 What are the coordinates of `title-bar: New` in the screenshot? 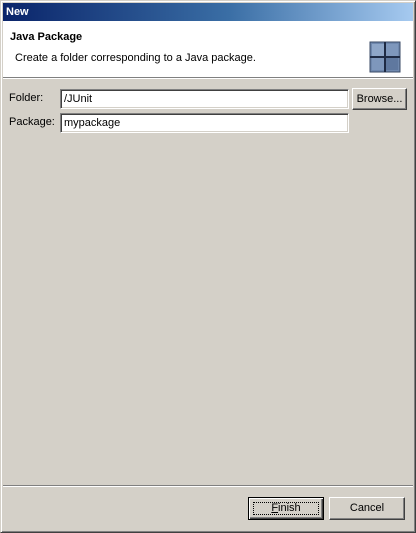 It's located at (208, 12).